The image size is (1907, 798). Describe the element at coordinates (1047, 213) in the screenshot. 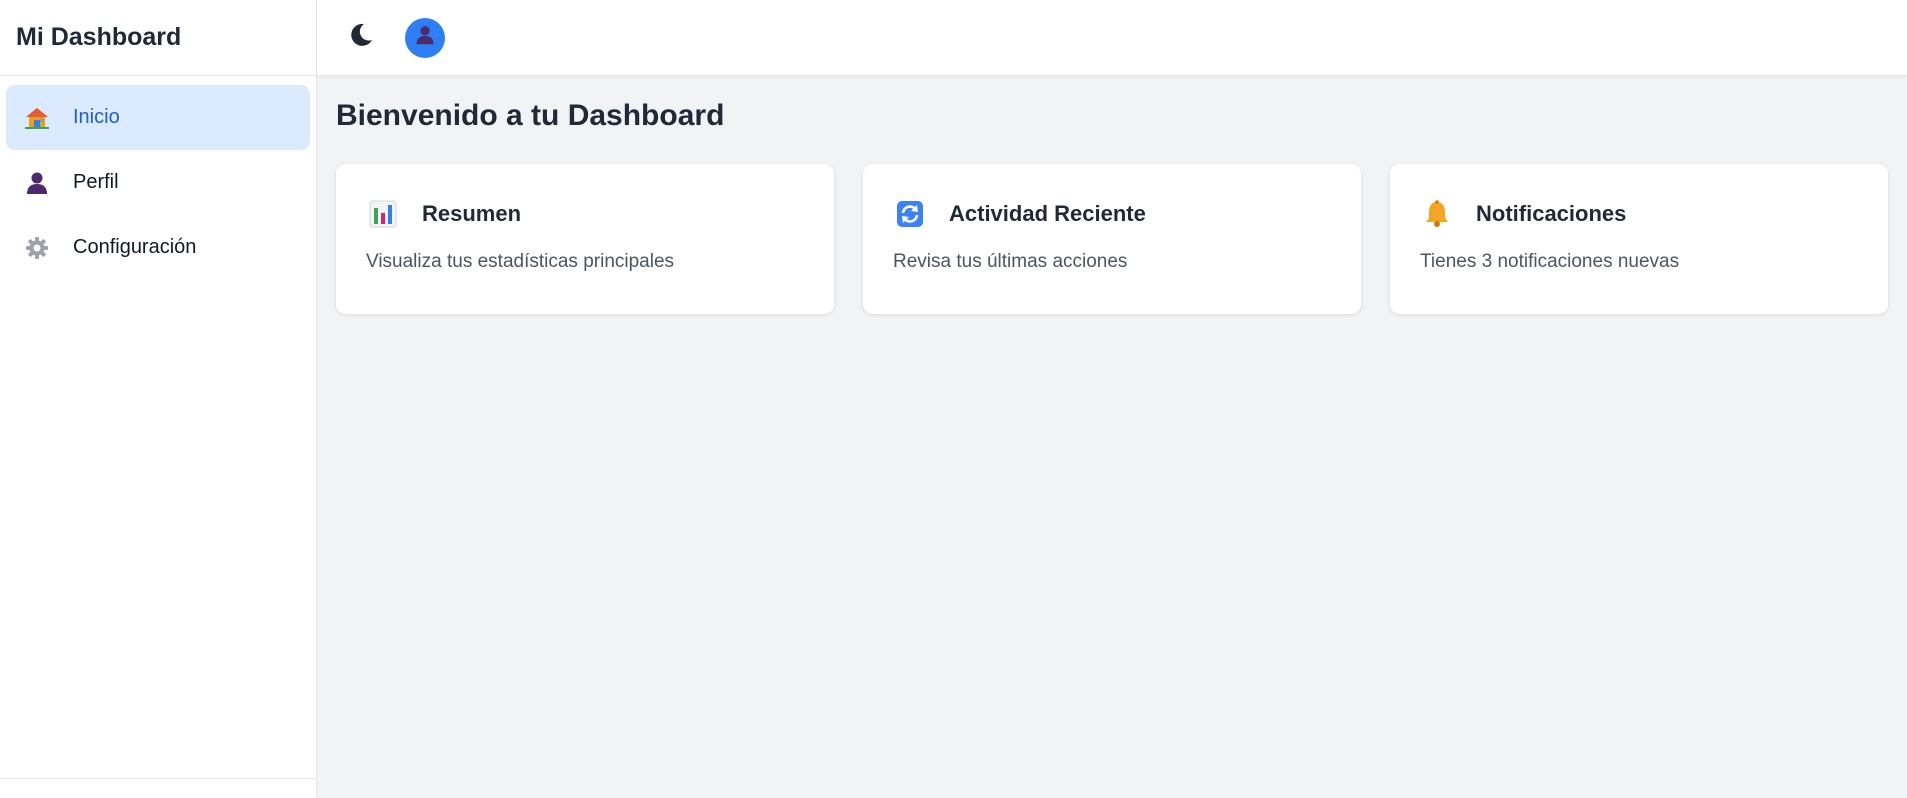

I see `card-title: Actividad Reciente` at that location.